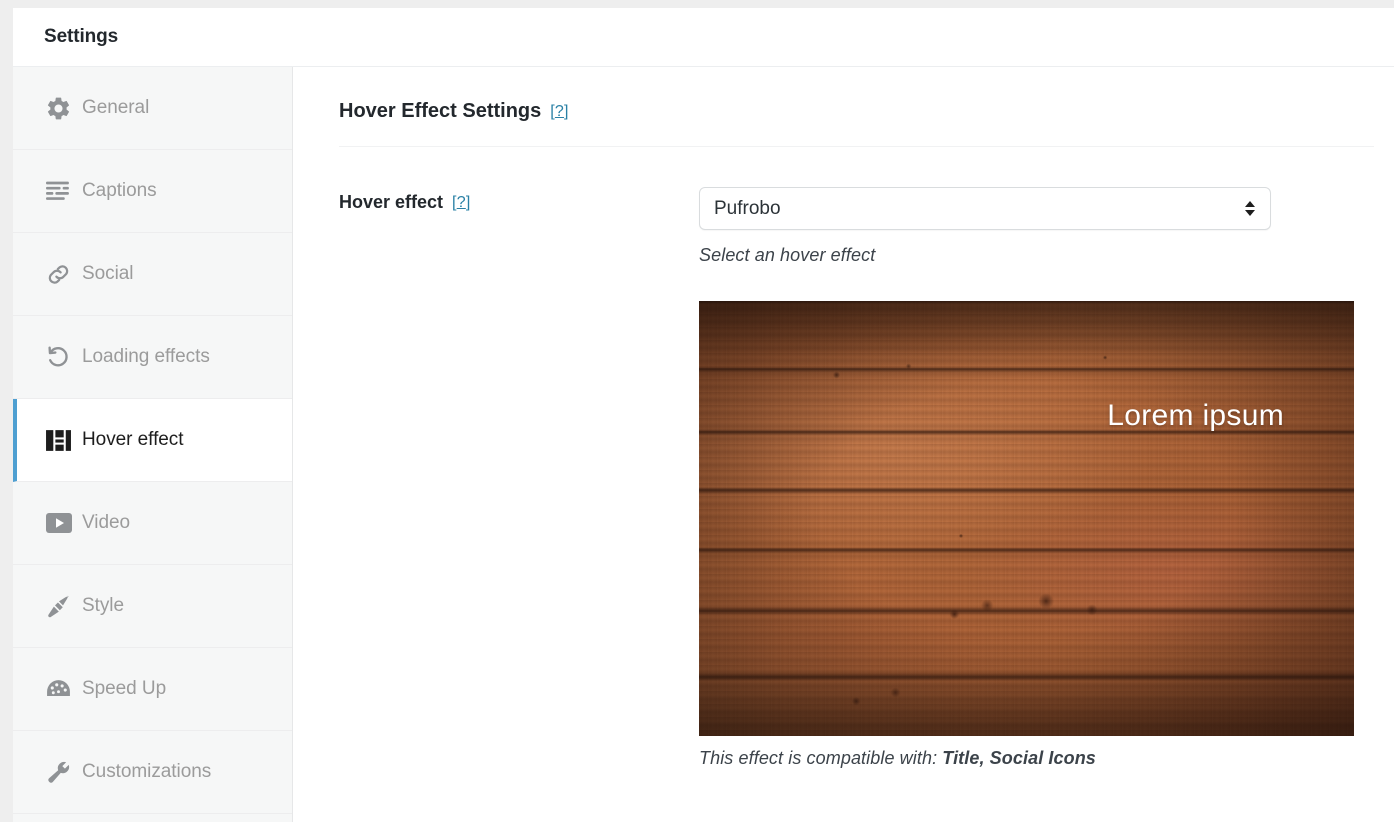  Describe the element at coordinates (81, 36) in the screenshot. I see `page-title: Settings` at that location.